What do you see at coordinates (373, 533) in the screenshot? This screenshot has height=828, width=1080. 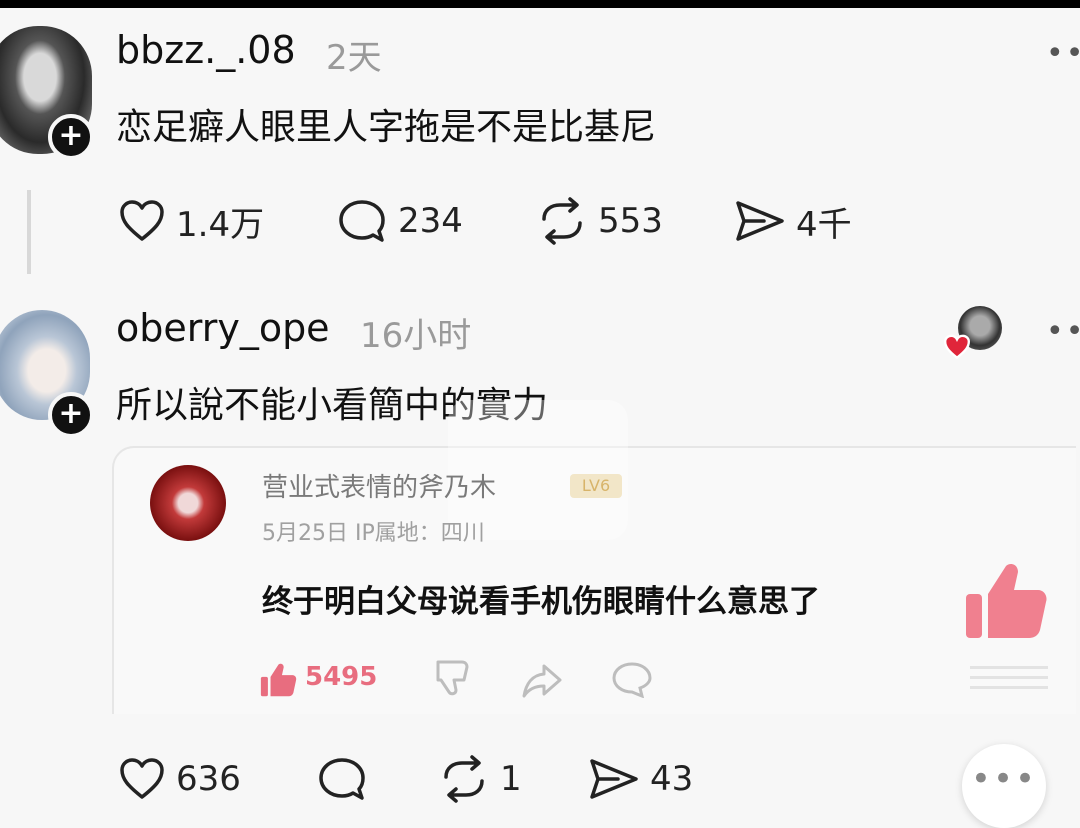 I see `embedded-meta: 5月25日 IP属地：四川` at bounding box center [373, 533].